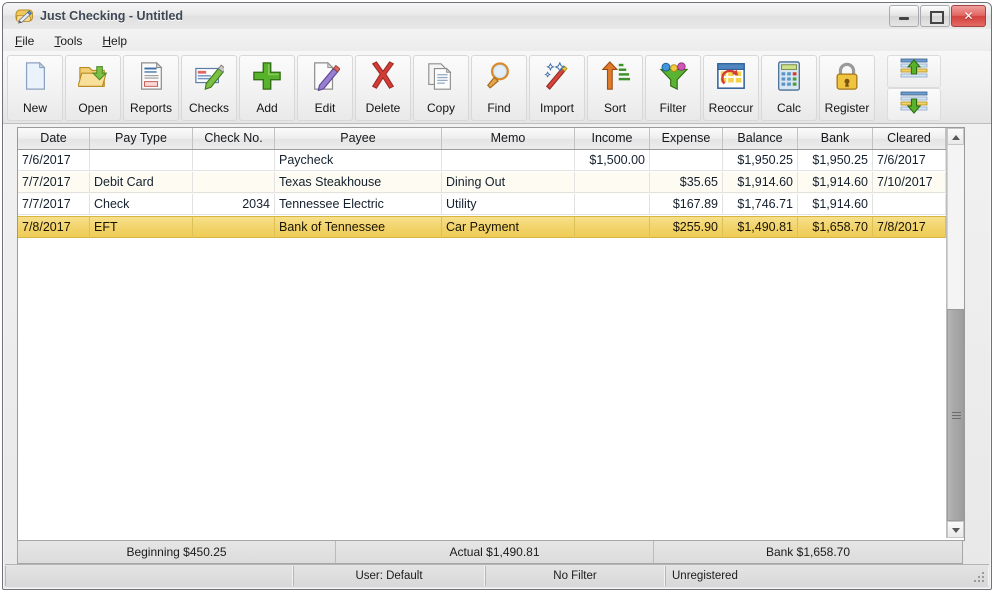 This screenshot has width=1000, height=592. I want to click on column-header-check-no: Check No., so click(234, 138).